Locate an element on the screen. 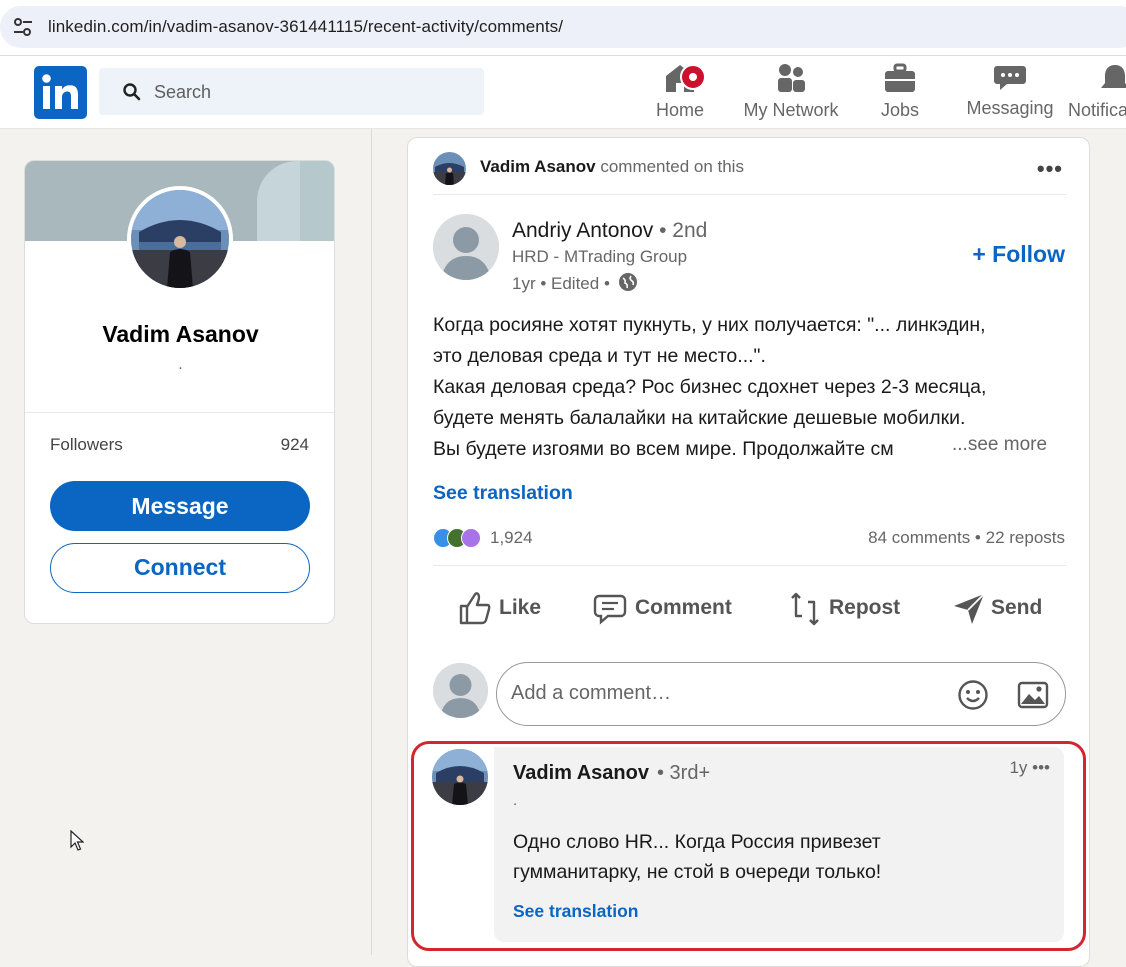  actor-avatar is located at coordinates (449, 168).